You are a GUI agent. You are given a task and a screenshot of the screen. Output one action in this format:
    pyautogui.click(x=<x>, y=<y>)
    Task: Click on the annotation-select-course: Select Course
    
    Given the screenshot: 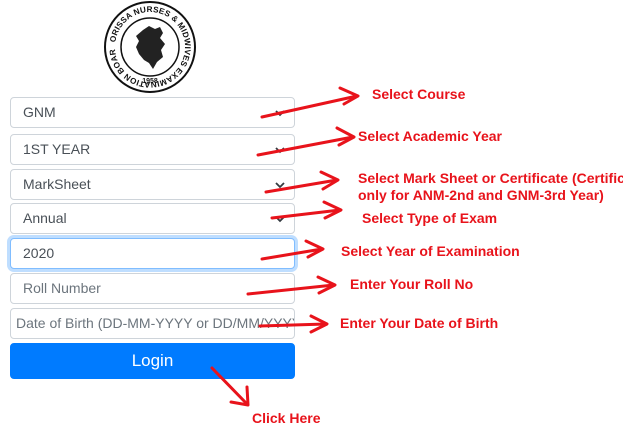 What is the action you would take?
    pyautogui.click(x=419, y=94)
    